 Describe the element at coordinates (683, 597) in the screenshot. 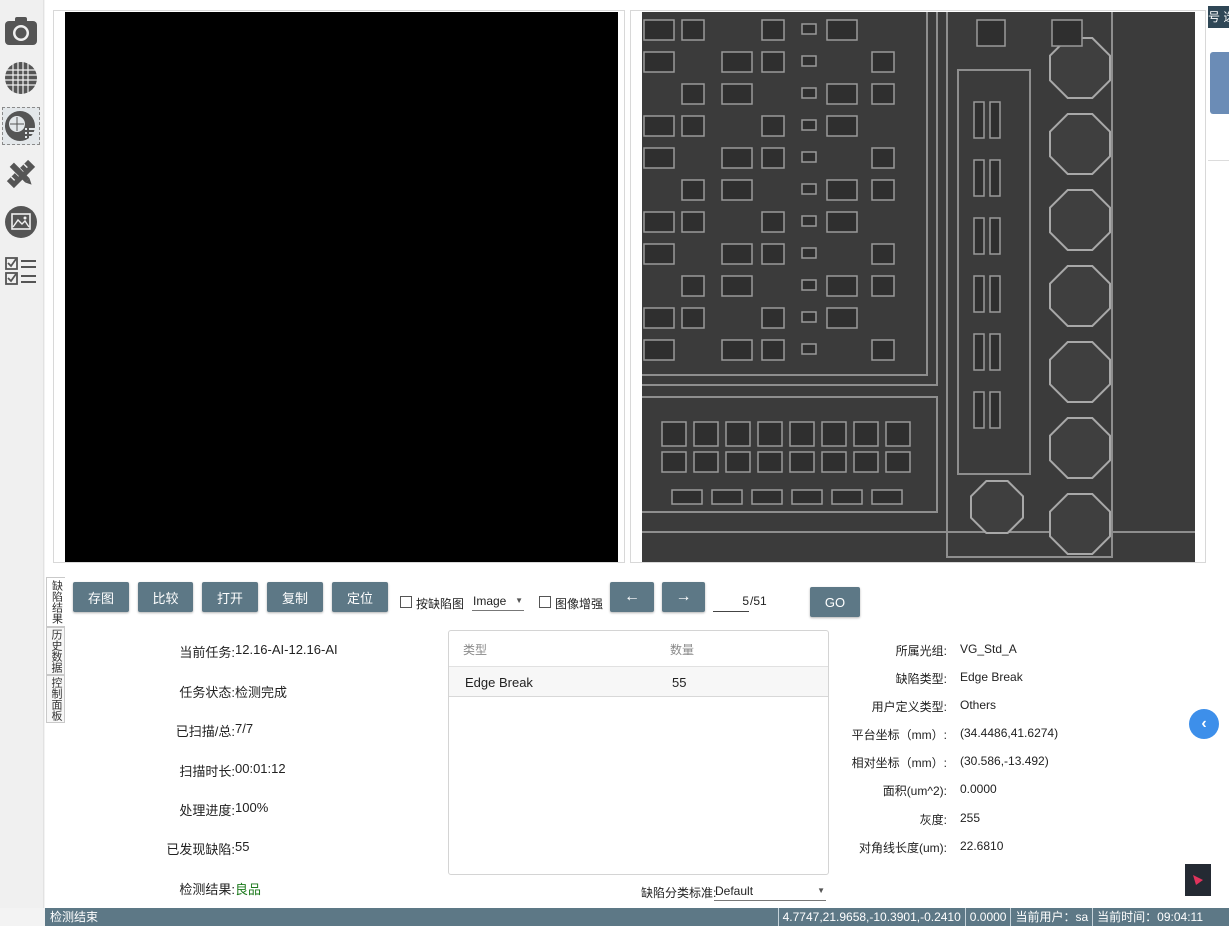

I see `next-button: →` at that location.